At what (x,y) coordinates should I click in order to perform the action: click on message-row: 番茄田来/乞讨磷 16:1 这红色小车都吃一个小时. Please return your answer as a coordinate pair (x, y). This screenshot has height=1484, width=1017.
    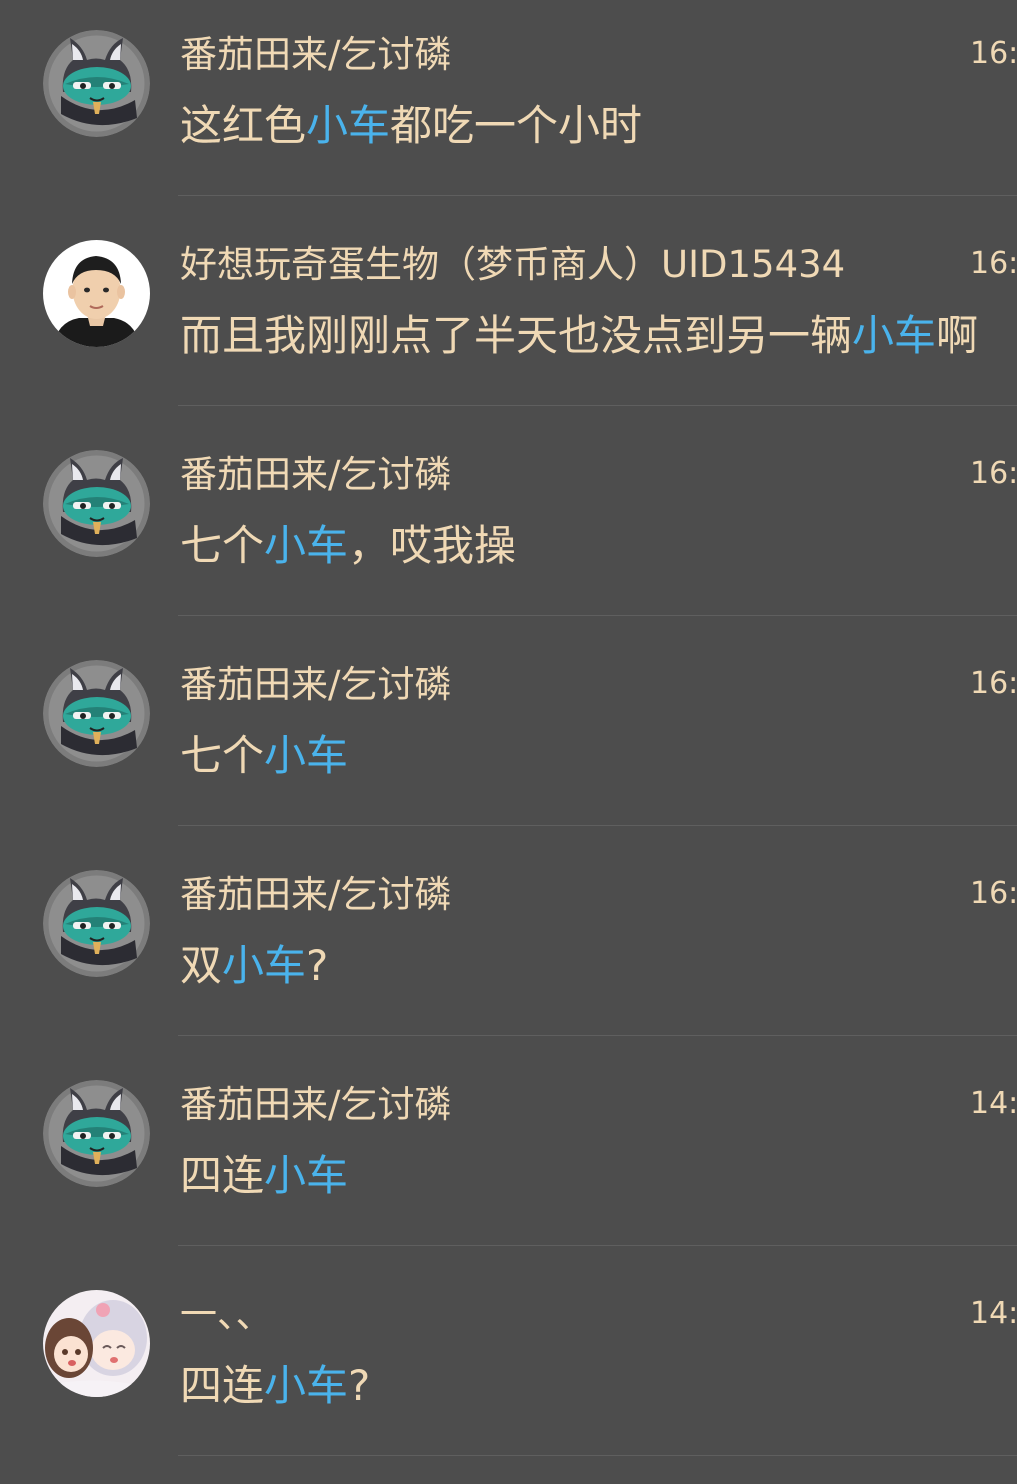
    Looking at the image, I should click on (508, 105).